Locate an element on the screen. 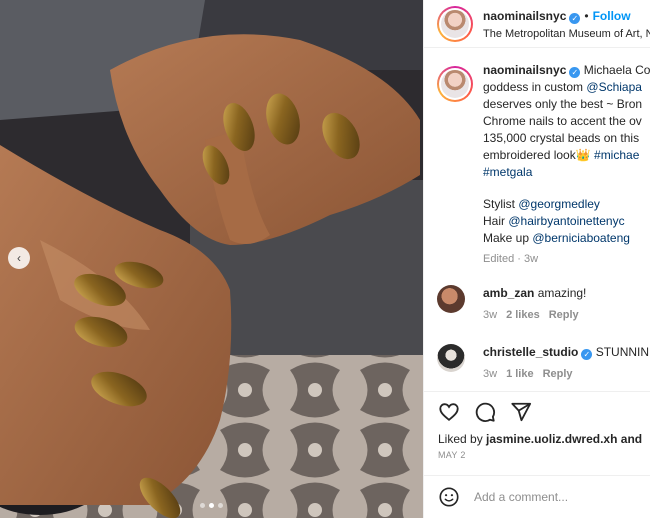  caption-text-line: deserves only the best ~ Bron is located at coordinates (563, 104).